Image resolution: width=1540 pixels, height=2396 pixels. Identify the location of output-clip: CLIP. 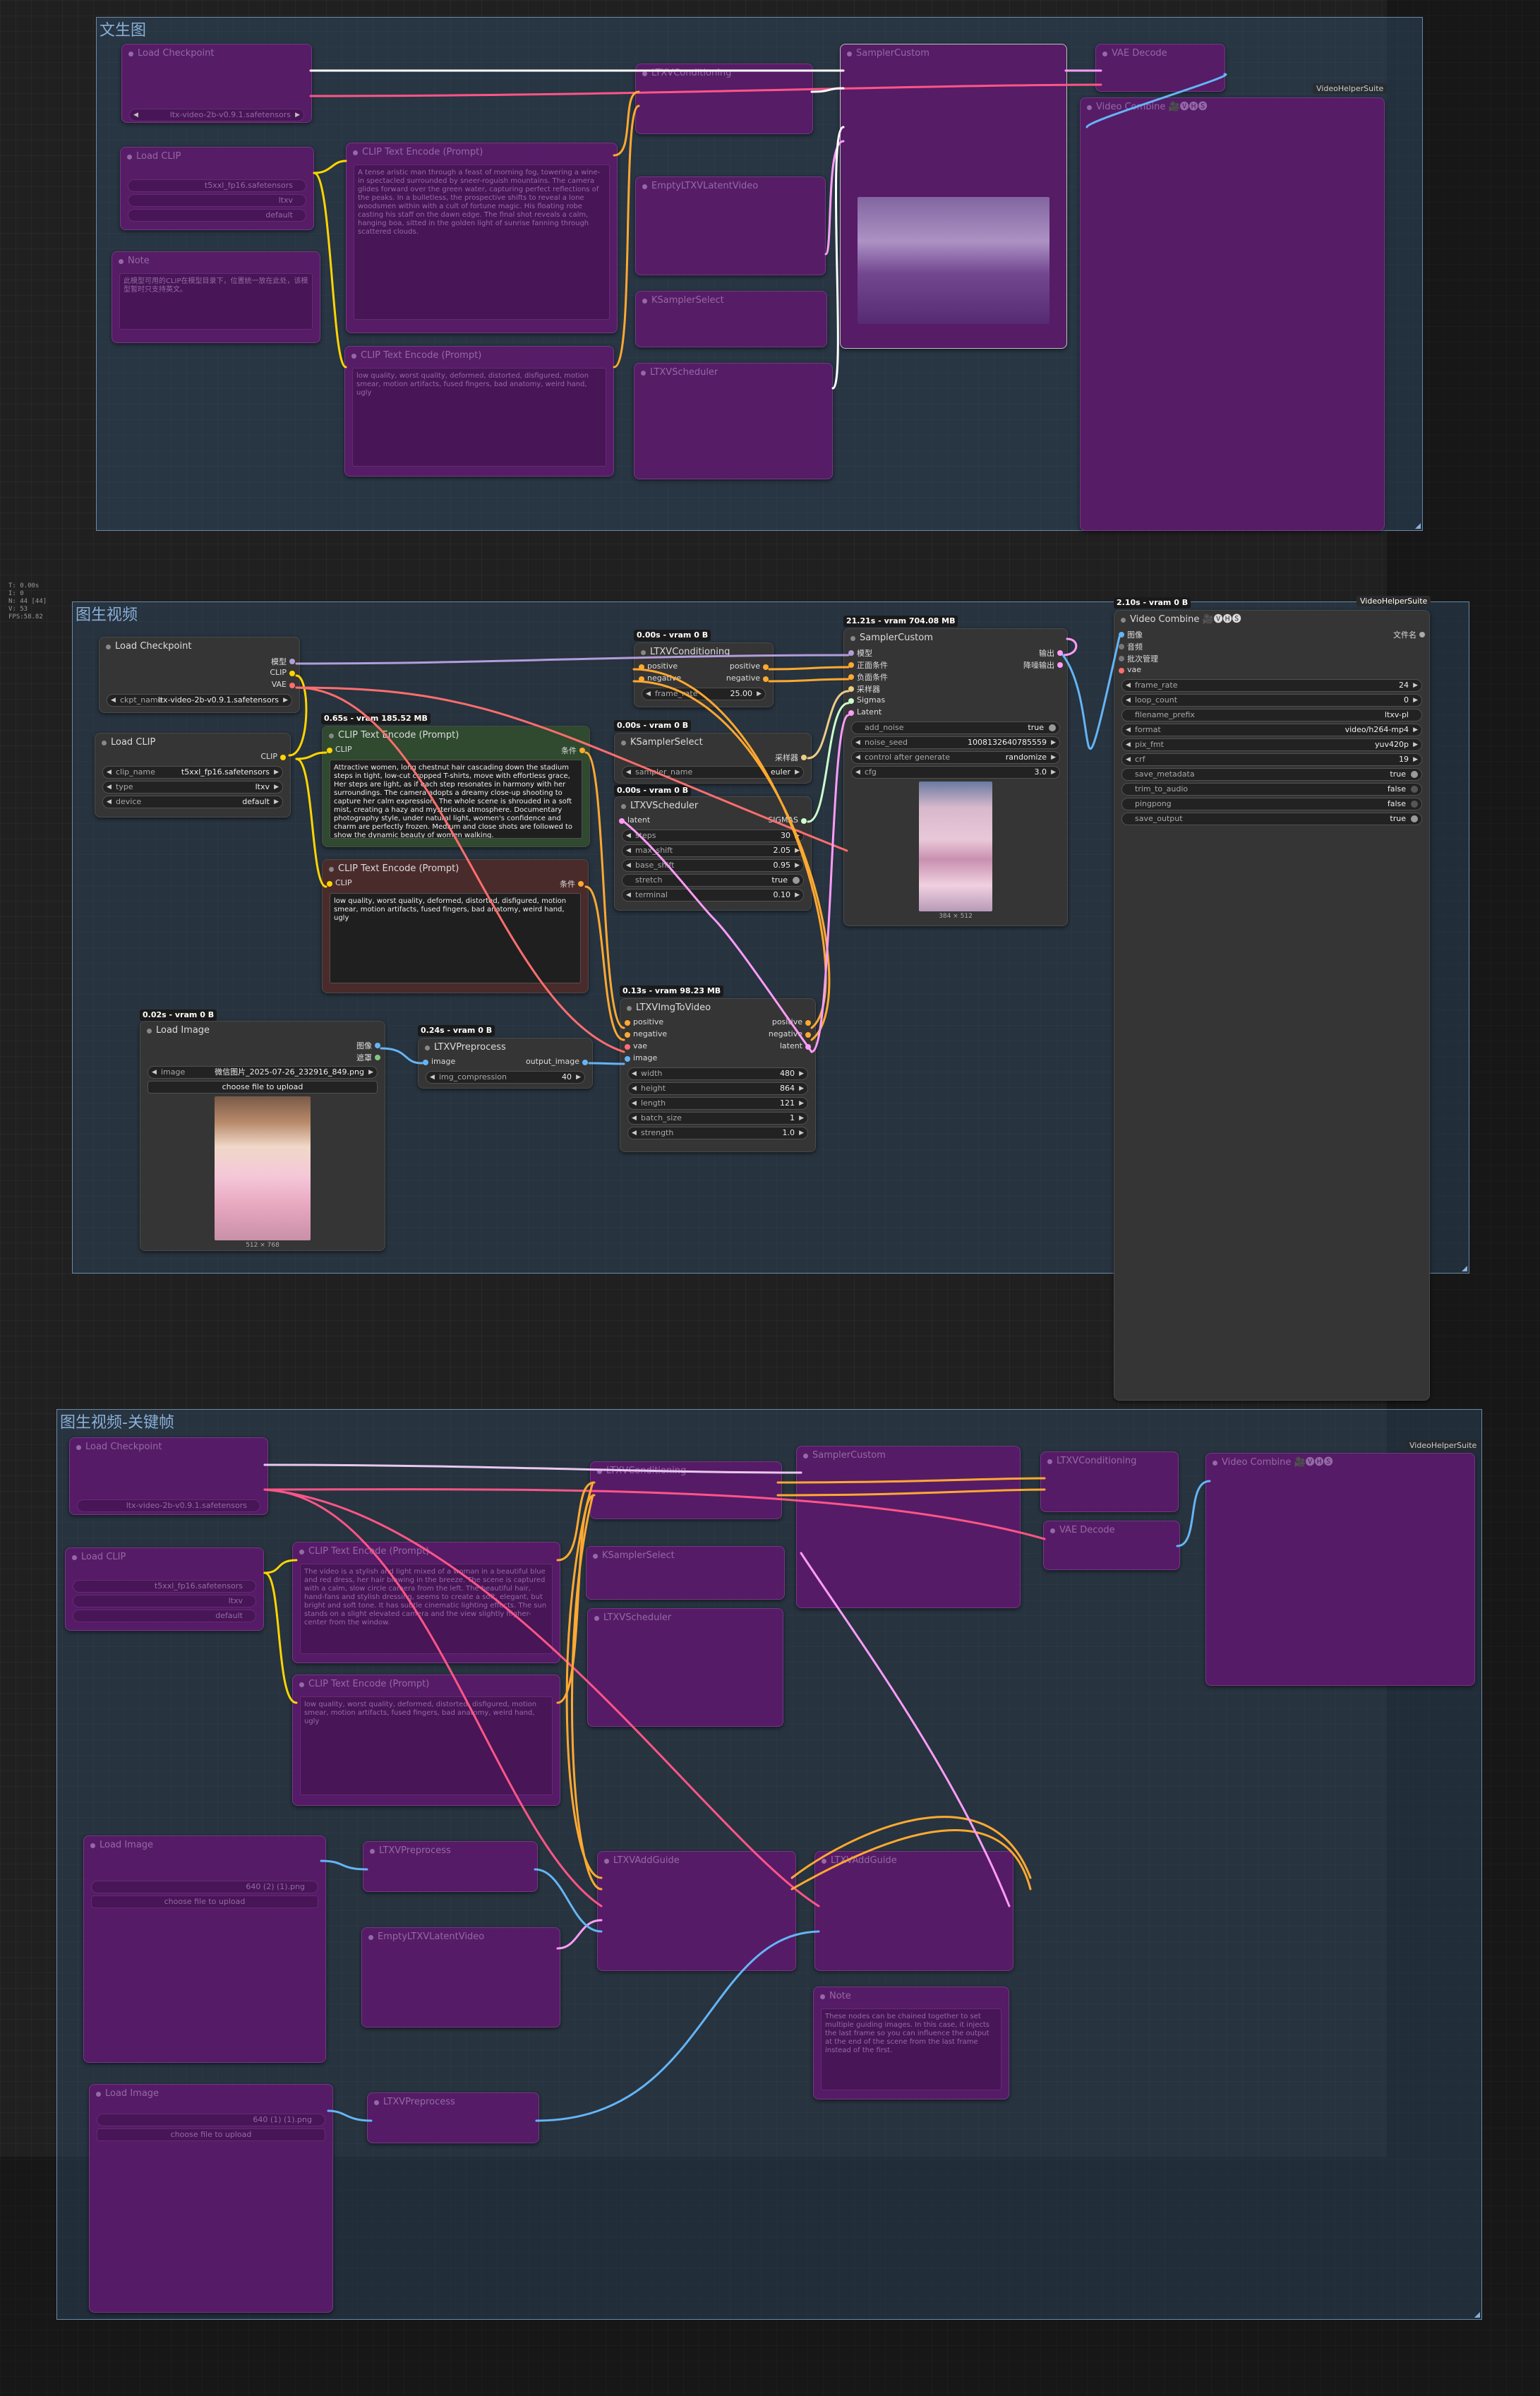
(199, 674).